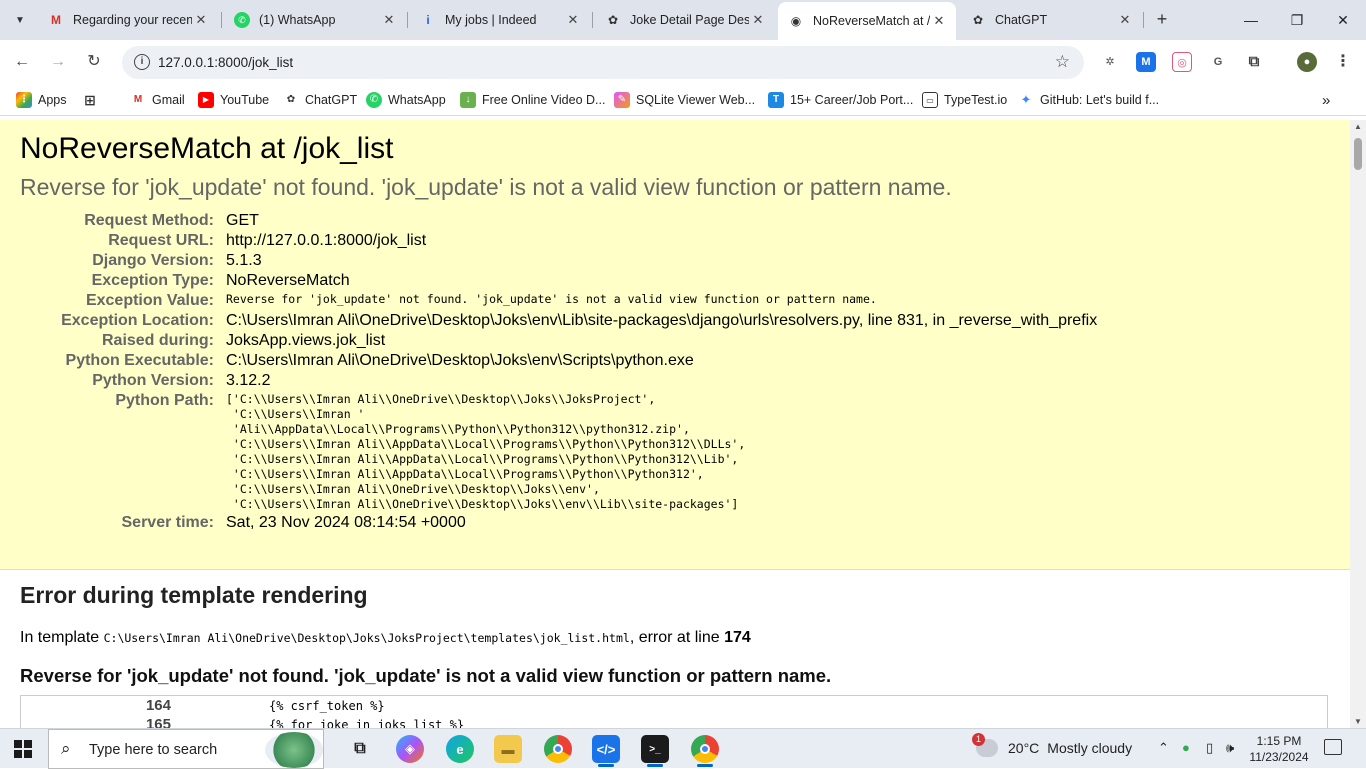  Describe the element at coordinates (142, 62) in the screenshot. I see `site-info-icon: i` at that location.